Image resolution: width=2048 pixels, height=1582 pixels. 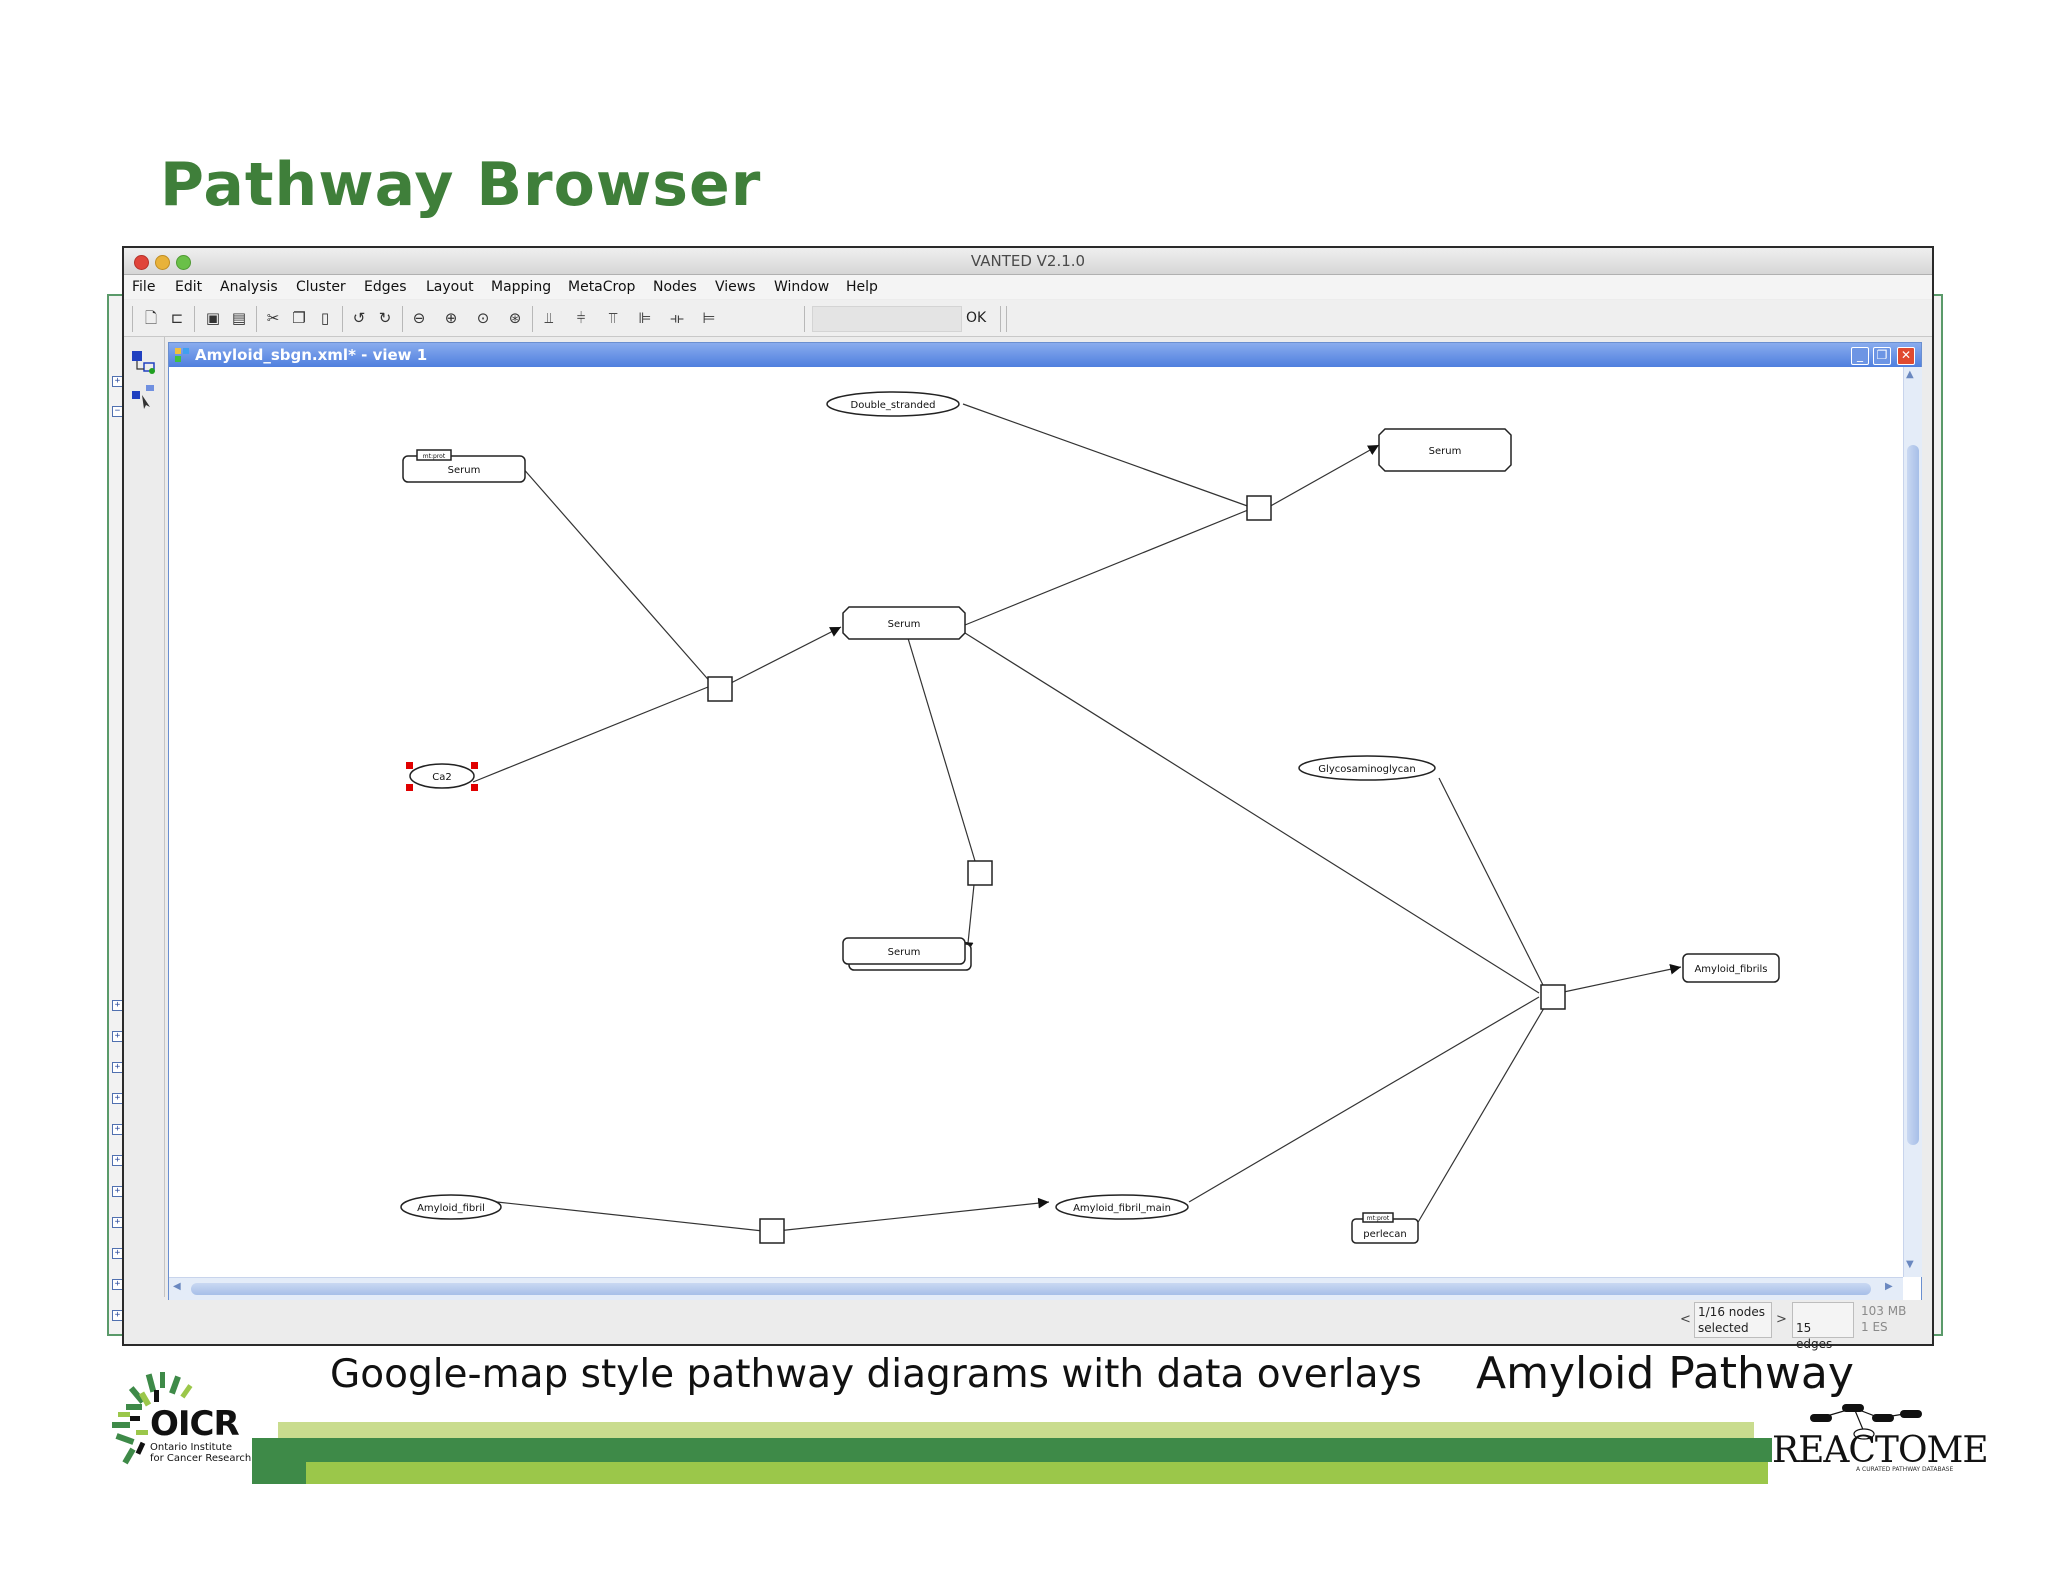 I want to click on align-right-icon: ⊨, so click(x=709, y=318).